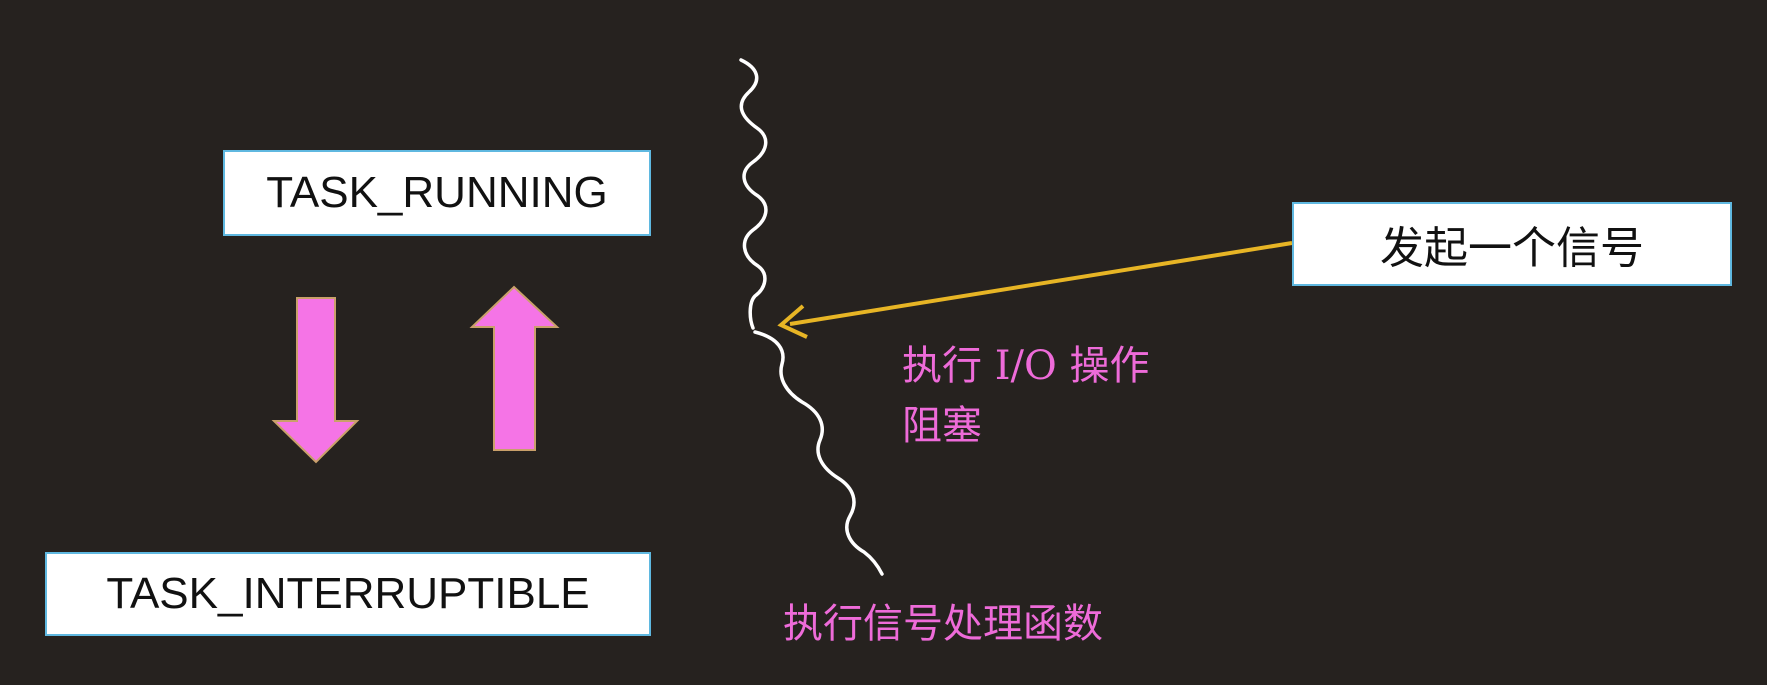 The width and height of the screenshot is (1767, 685). Describe the element at coordinates (1026, 366) in the screenshot. I see `io-operation-caption: 执行 I/O 操作` at that location.